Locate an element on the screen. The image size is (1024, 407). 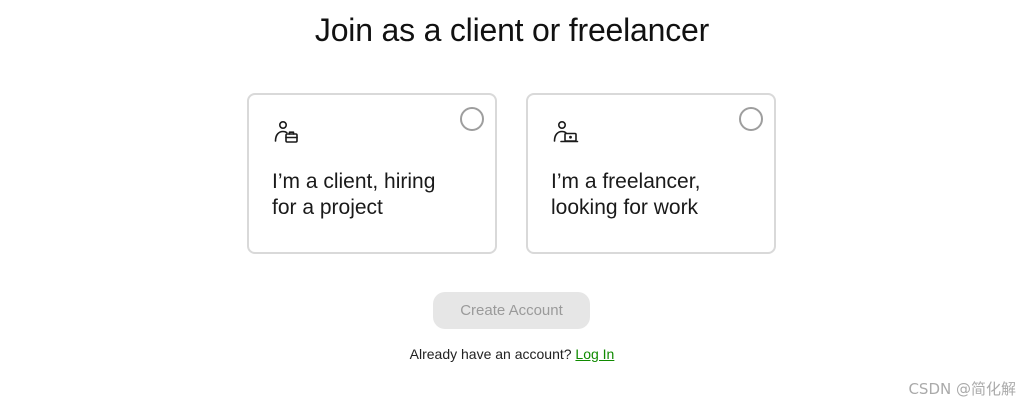
freelancer-option-card: I’m a freelancer, looking for work is located at coordinates (651, 173).